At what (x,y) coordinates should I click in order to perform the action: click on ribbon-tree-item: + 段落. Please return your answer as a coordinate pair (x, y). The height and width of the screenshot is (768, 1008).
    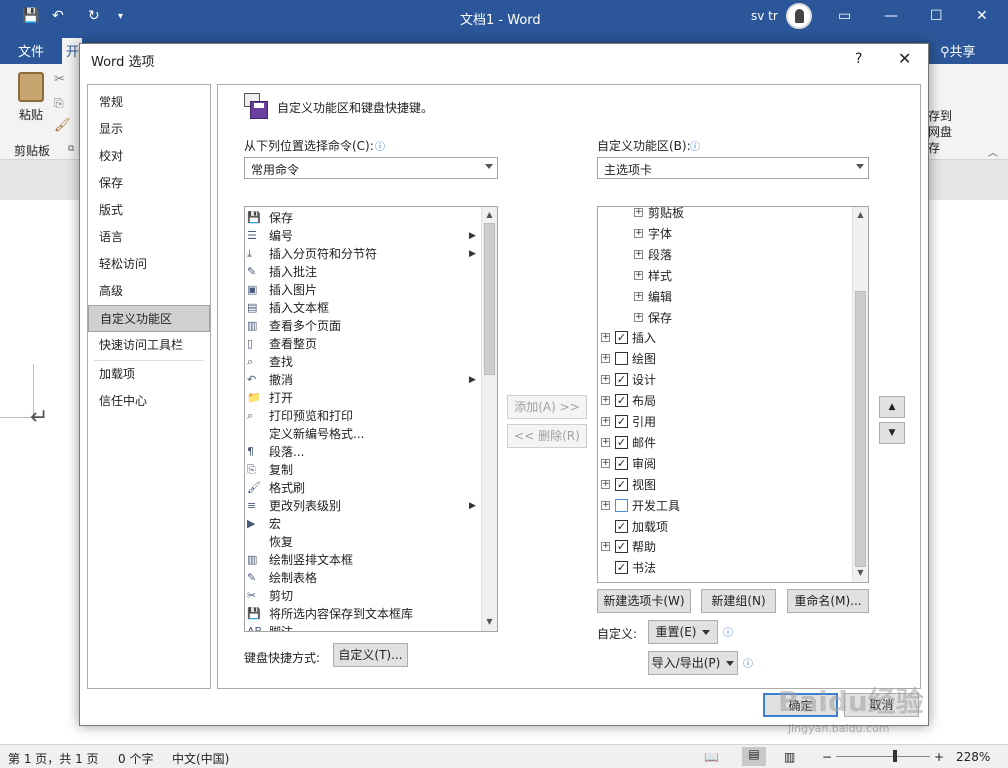
    Looking at the image, I should click on (725, 255).